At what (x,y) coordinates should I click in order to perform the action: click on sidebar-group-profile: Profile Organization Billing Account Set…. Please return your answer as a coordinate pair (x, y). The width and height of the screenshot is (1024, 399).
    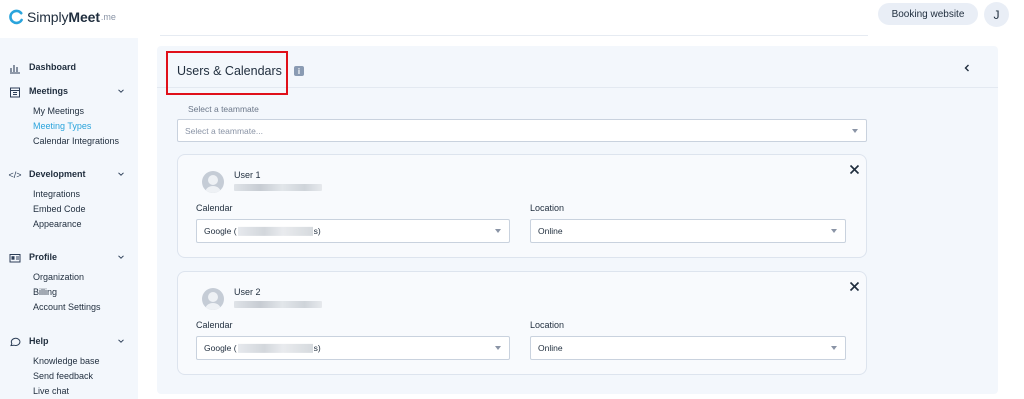
    Looking at the image, I should click on (69, 281).